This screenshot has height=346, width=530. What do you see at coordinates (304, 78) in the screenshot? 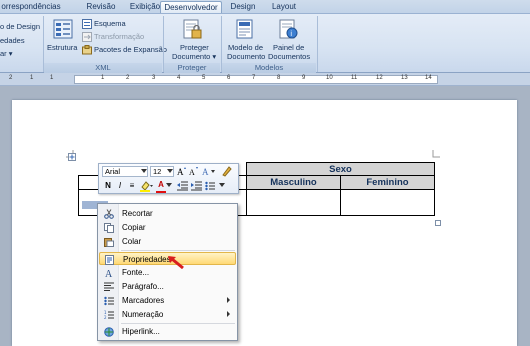
I see `ruler-number: 9` at bounding box center [304, 78].